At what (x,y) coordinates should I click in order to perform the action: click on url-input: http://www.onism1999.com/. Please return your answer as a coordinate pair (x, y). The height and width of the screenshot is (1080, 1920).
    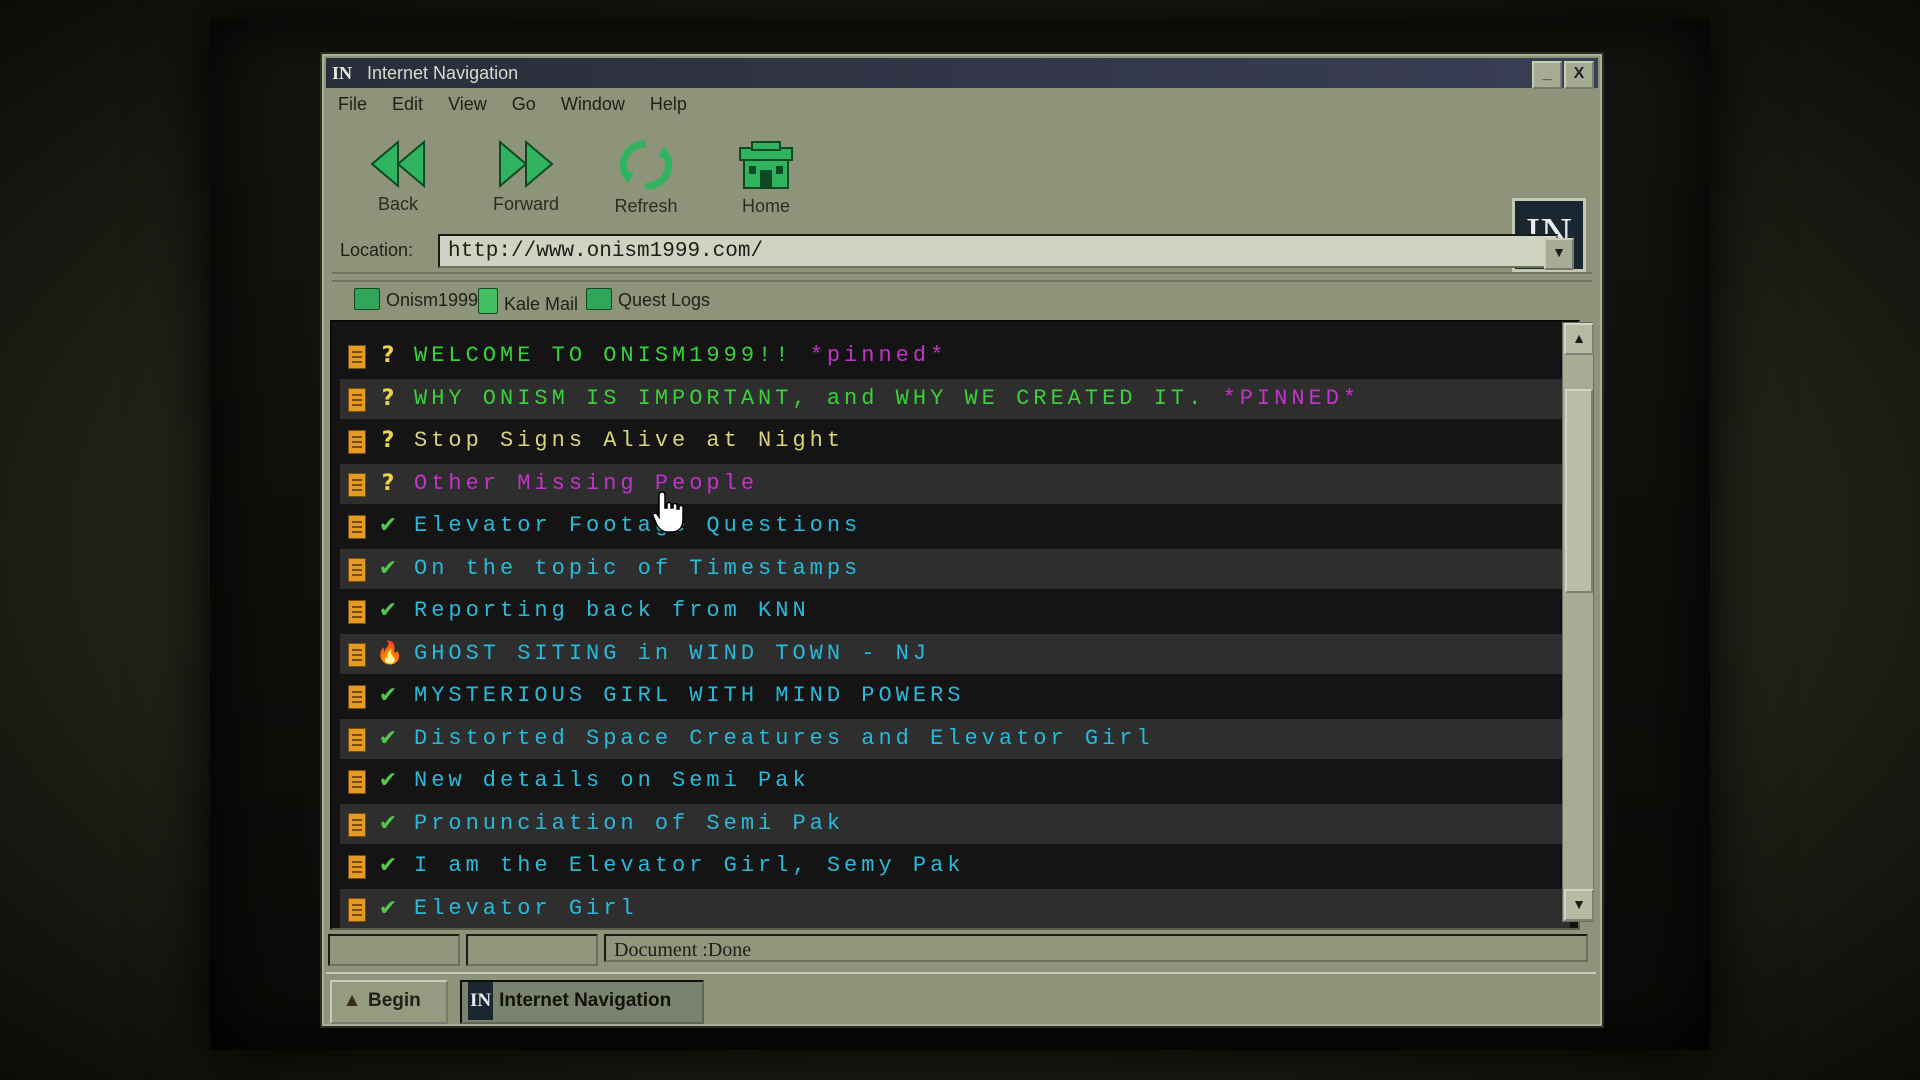
    Looking at the image, I should click on (998, 251).